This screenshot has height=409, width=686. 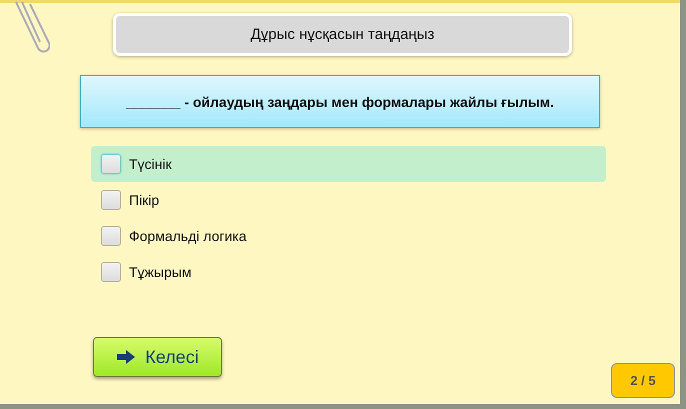 I want to click on question-text: _______ - ойлаудың заңдары мен формалары жайлы ғылым., so click(x=340, y=101).